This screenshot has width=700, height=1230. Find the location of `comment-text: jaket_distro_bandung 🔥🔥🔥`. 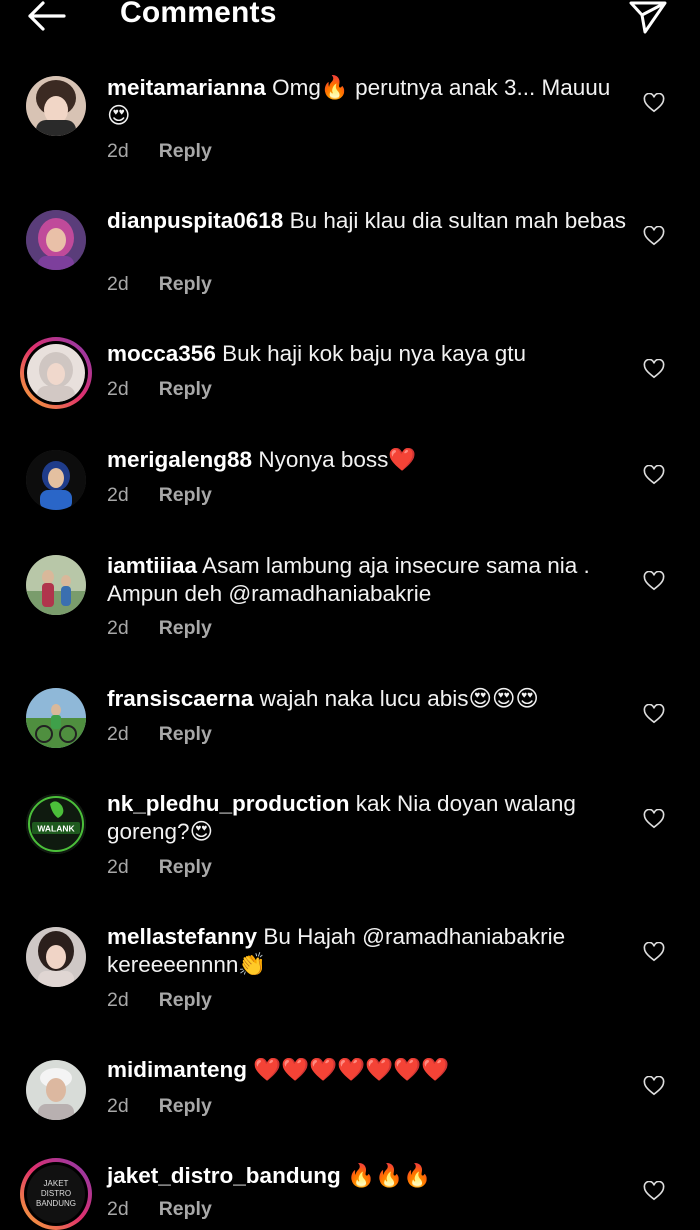

comment-text: jaket_distro_bandung 🔥🔥🔥 is located at coordinates (367, 1176).